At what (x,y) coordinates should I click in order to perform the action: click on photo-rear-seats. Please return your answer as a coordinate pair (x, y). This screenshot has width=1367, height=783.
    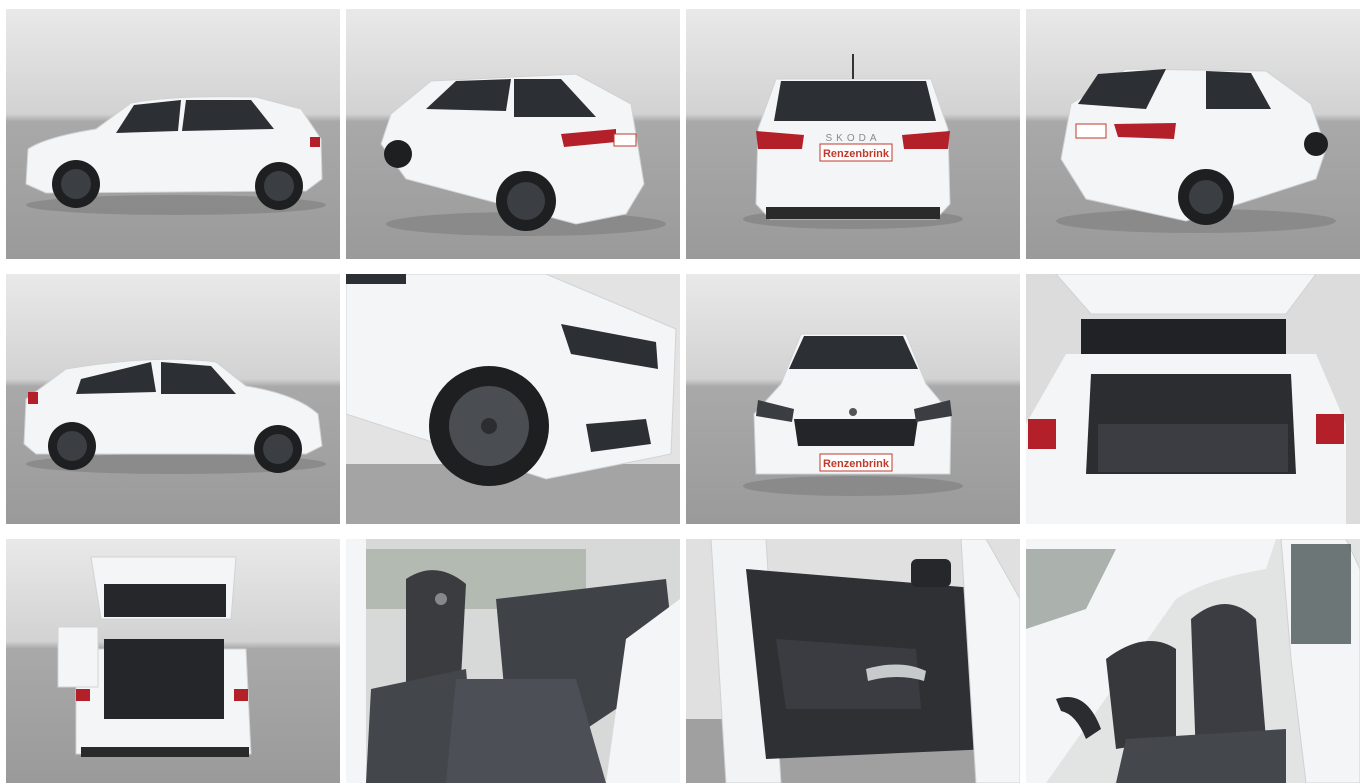
    Looking at the image, I should click on (513, 661).